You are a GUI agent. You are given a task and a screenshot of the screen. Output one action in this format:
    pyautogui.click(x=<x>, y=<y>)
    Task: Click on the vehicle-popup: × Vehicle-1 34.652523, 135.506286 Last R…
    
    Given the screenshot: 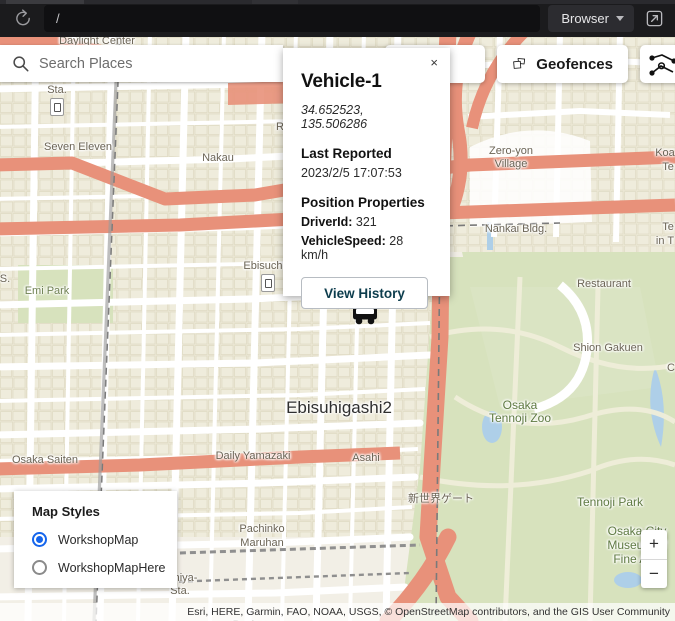 What is the action you would take?
    pyautogui.click(x=366, y=178)
    